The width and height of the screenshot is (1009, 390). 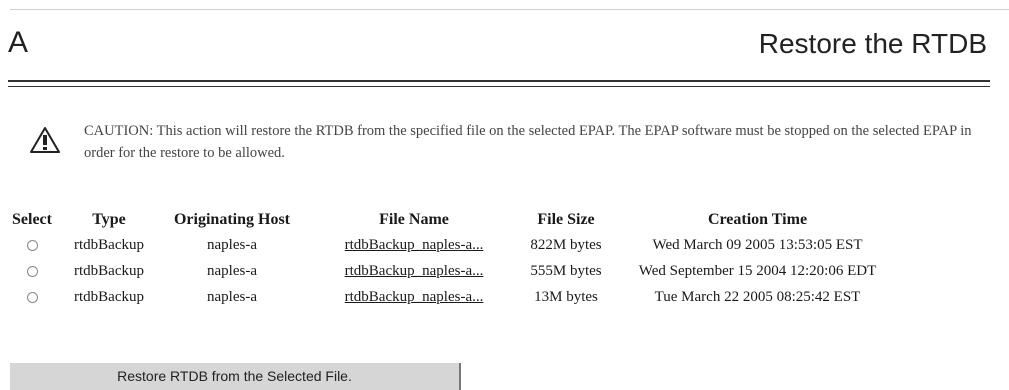 What do you see at coordinates (45, 140) in the screenshot?
I see `warning-triangle-icon` at bounding box center [45, 140].